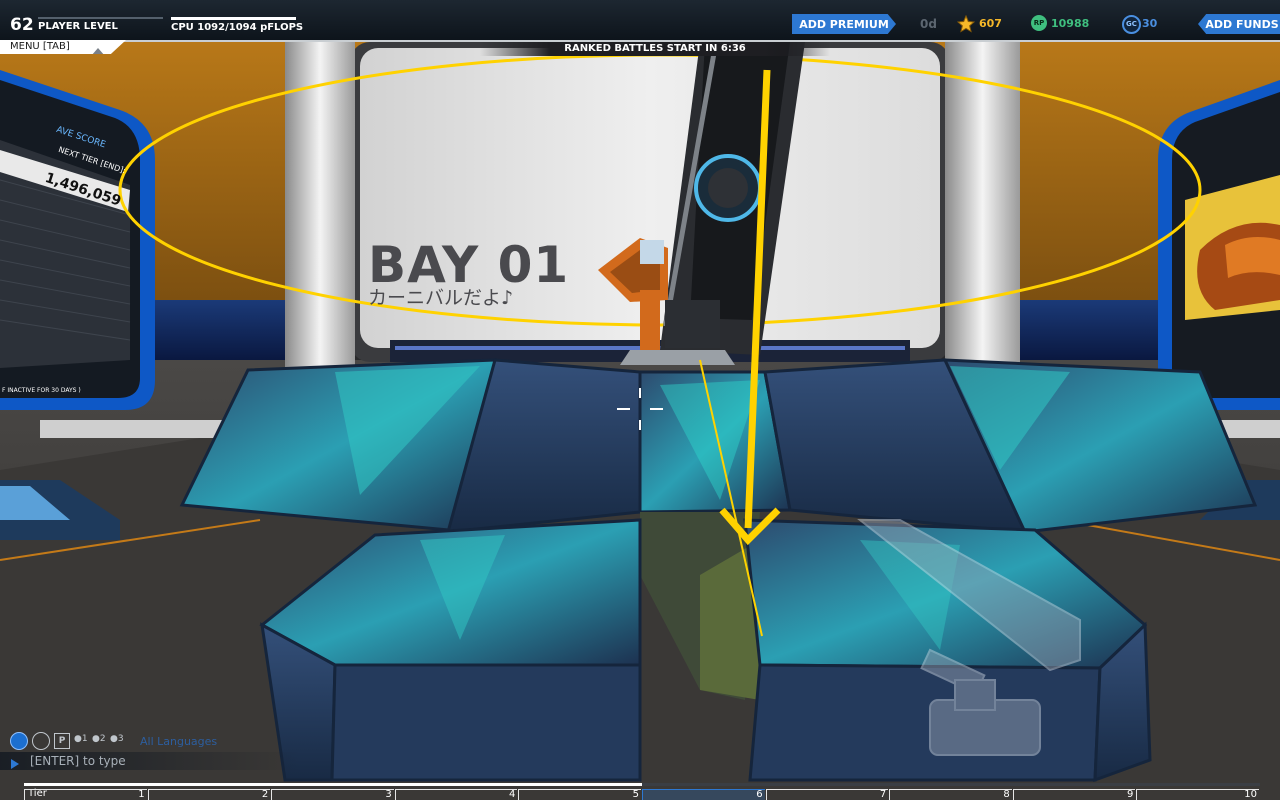 The width and height of the screenshot is (1280, 800). I want to click on cpu-bar-fill, so click(233, 18).